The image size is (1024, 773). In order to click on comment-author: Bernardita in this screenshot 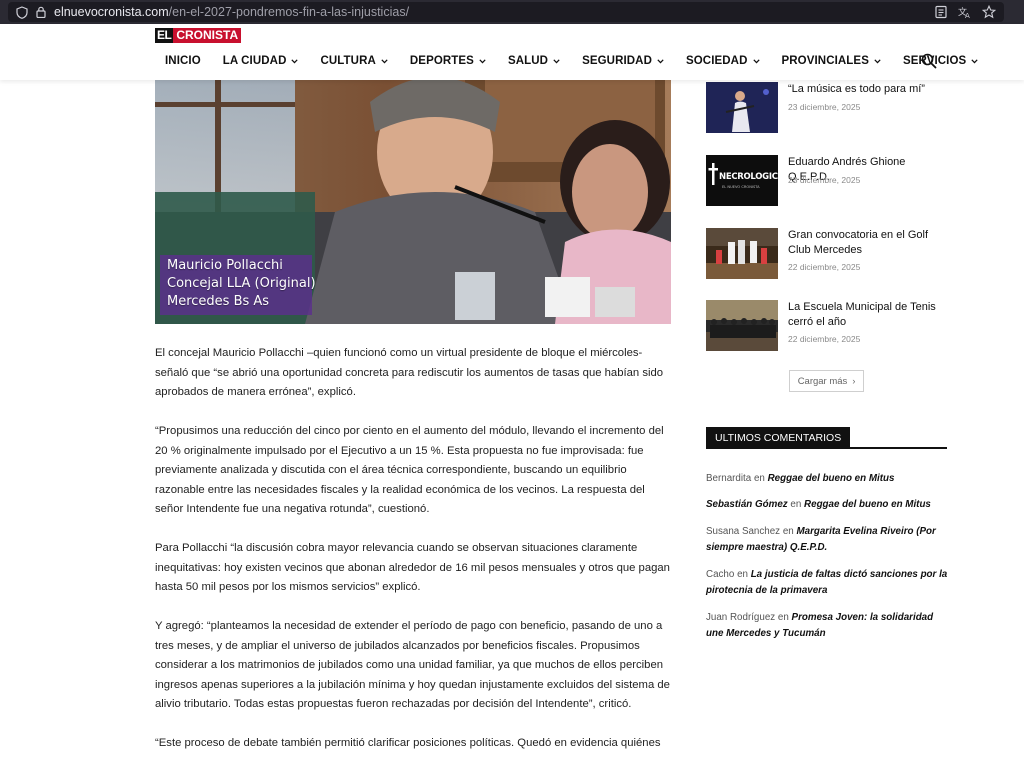, I will do `click(729, 478)`.